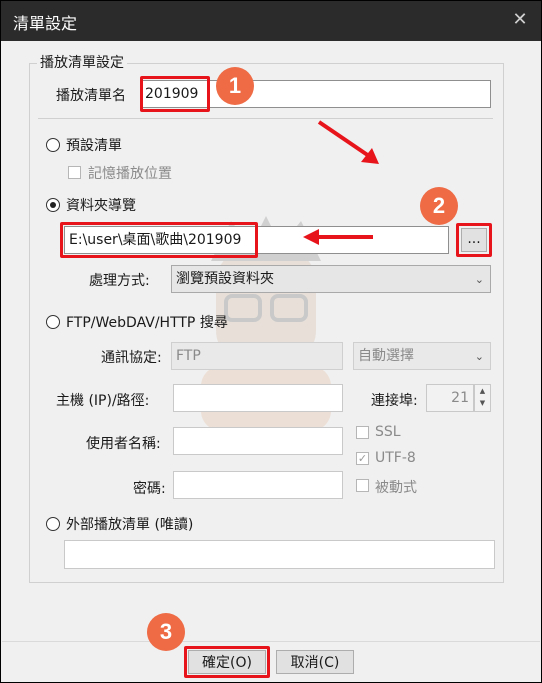 Image resolution: width=542 pixels, height=683 pixels. What do you see at coordinates (258, 398) in the screenshot?
I see `host-input` at bounding box center [258, 398].